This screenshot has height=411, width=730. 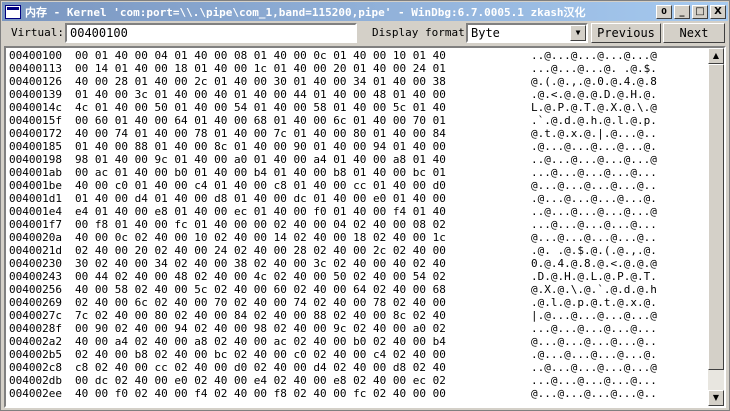 What do you see at coordinates (35, 380) in the screenshot?
I see `row-address: 004002db` at bounding box center [35, 380].